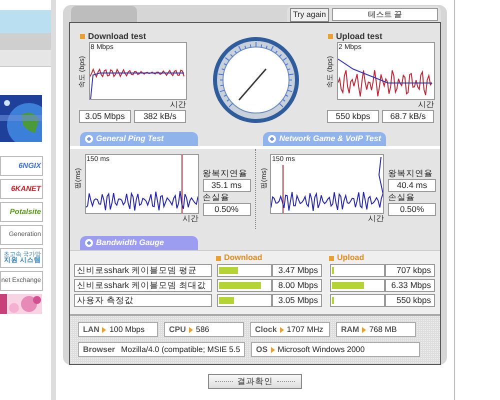 This screenshot has height=400, width=500. Describe the element at coordinates (255, 381) in the screenshot. I see `confirm-button: 결과확인` at that location.